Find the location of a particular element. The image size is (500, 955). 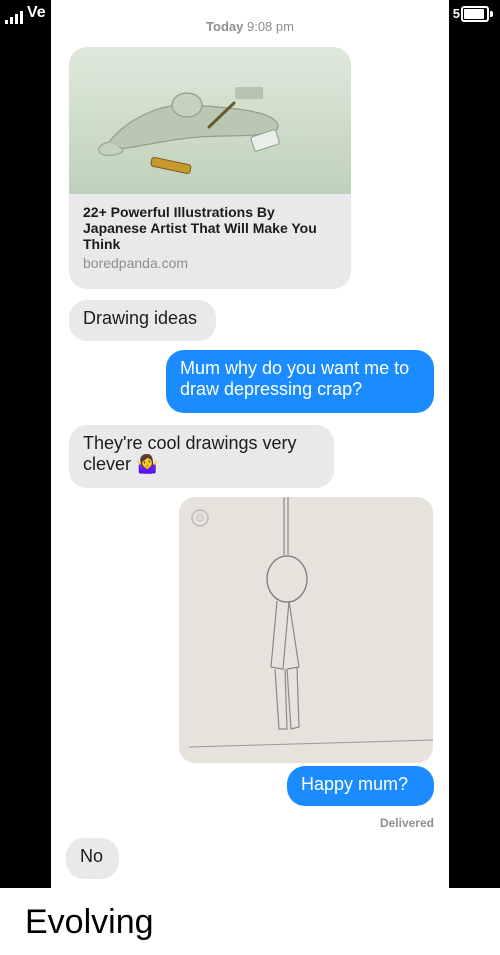

illustration-image-icon is located at coordinates (210, 120).